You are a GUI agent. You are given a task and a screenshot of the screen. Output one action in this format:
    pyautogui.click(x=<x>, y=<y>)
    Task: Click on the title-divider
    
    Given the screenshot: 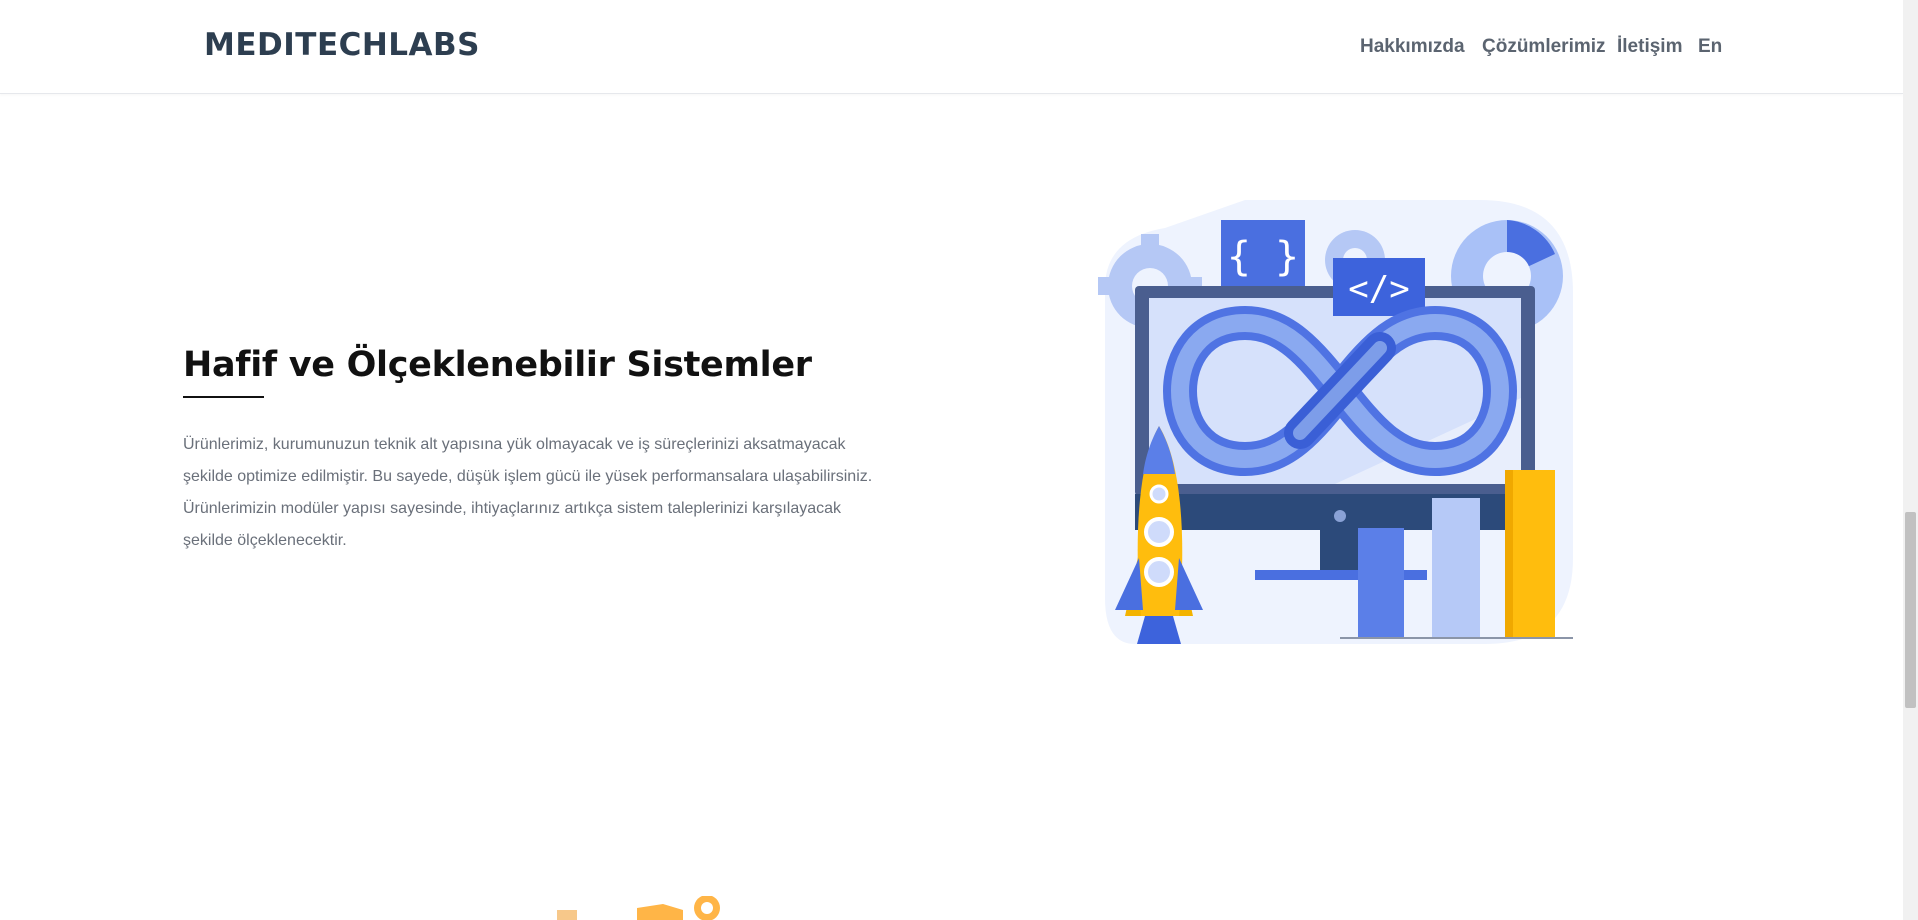 What is the action you would take?
    pyautogui.click(x=223, y=397)
    